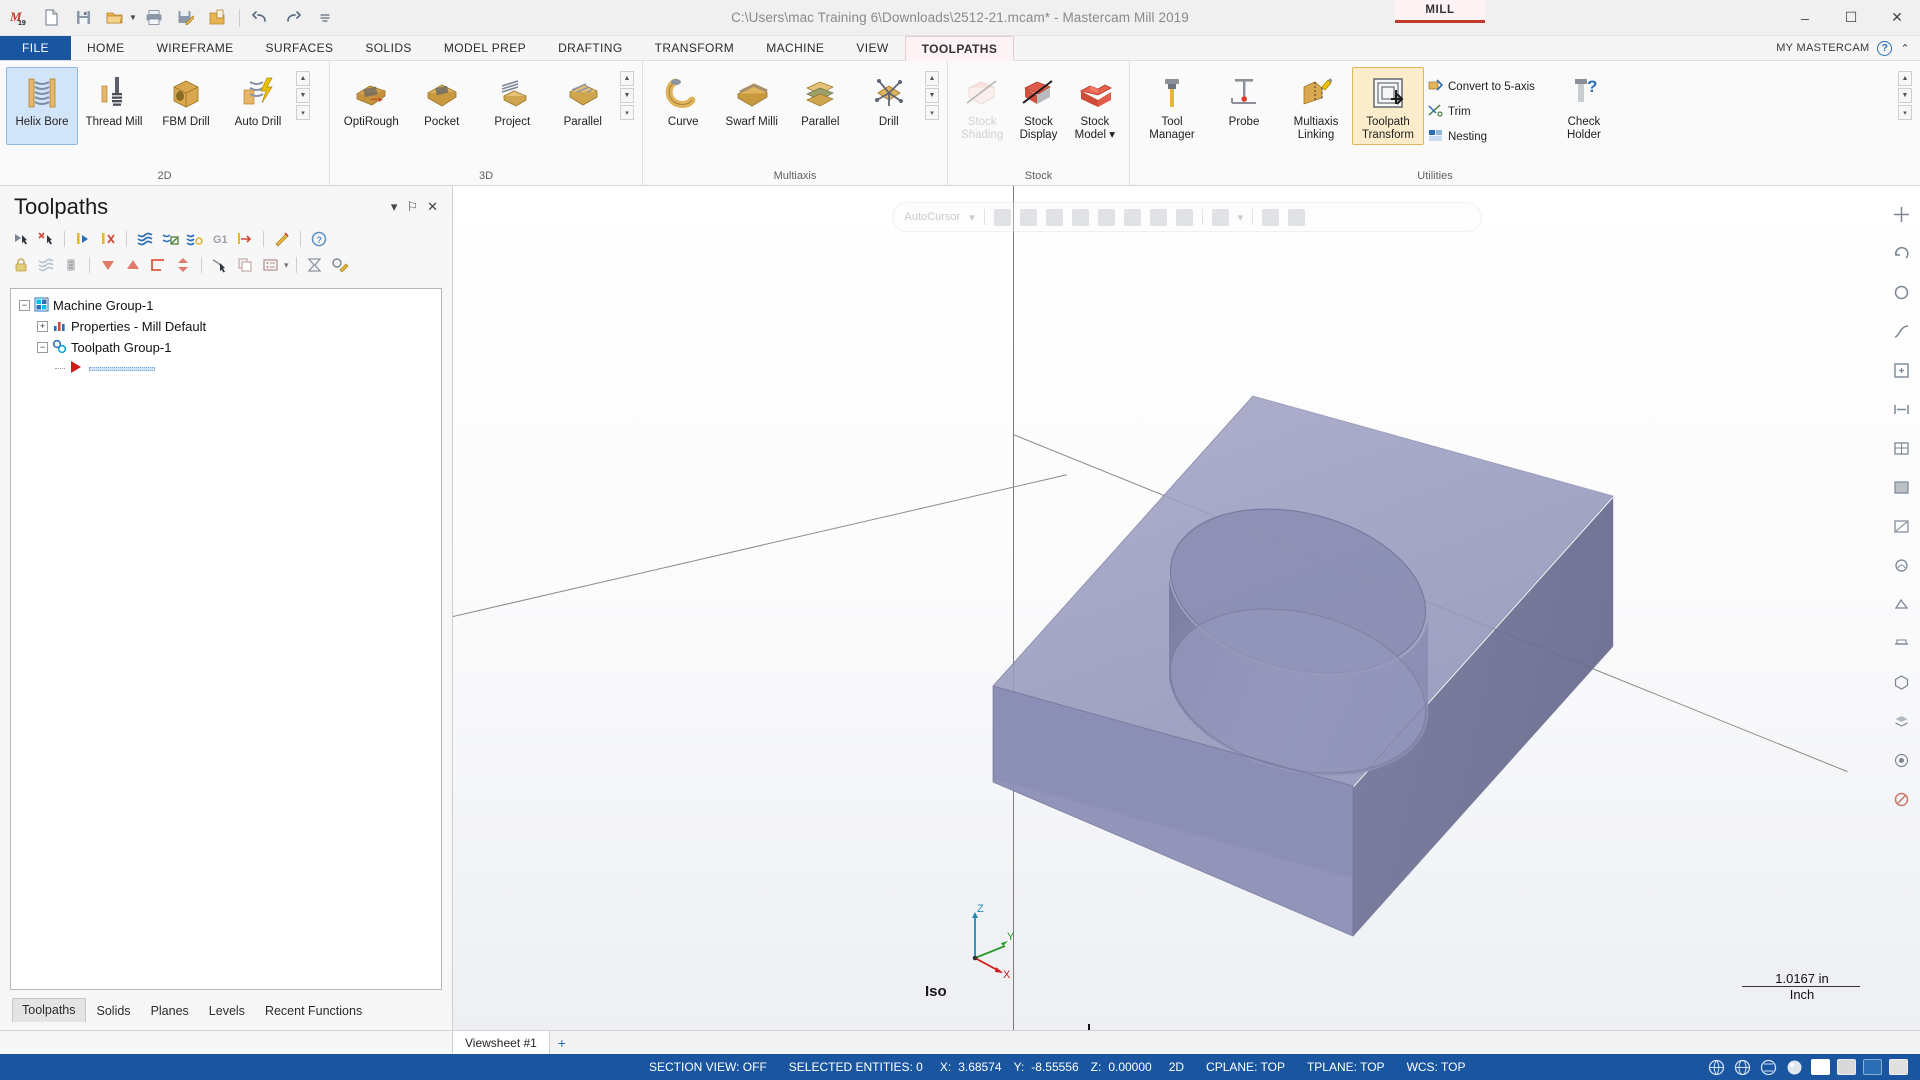  I want to click on tab-view: VIEW, so click(872, 48).